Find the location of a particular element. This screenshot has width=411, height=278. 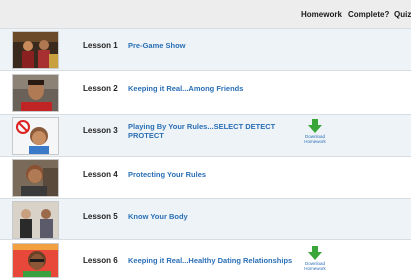

table-header: Homework Complete? Quiz is located at coordinates (205, 14).